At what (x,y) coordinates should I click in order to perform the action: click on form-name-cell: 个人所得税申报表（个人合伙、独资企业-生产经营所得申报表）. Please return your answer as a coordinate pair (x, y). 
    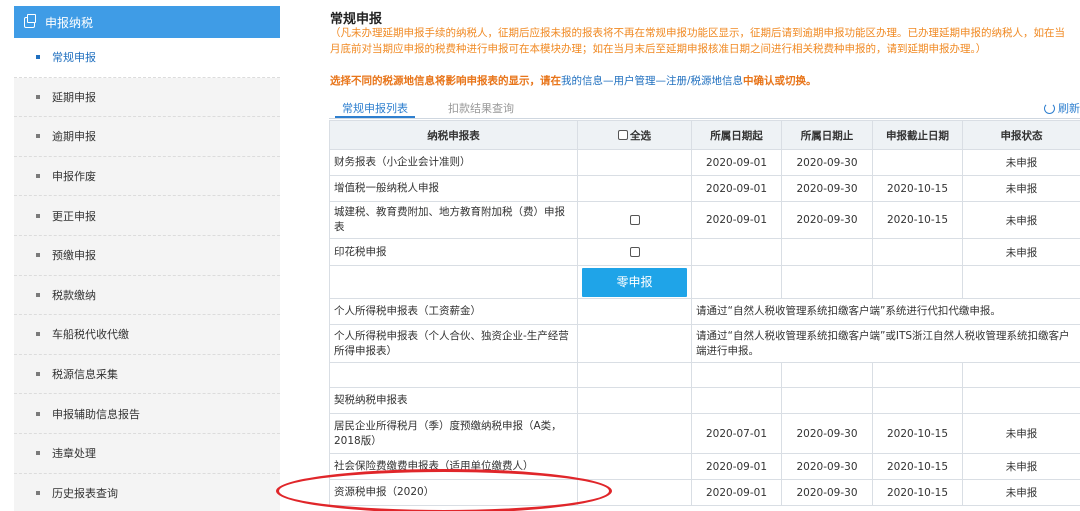
    Looking at the image, I should click on (453, 343).